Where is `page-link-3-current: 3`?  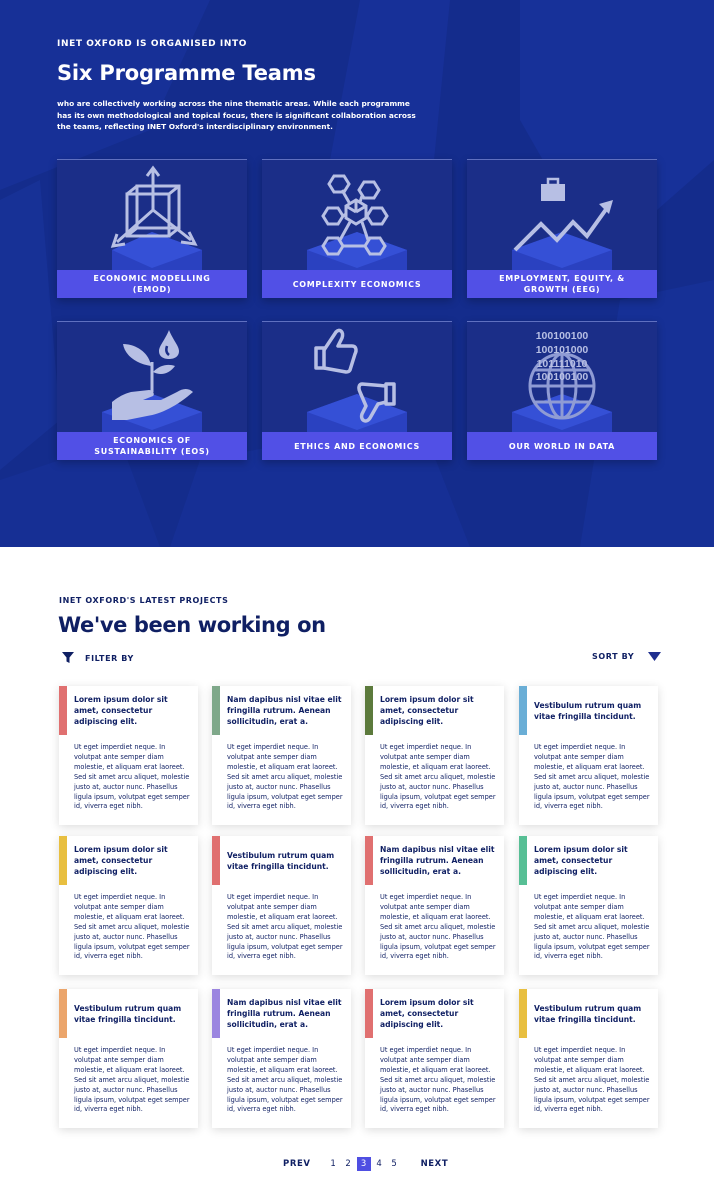
page-link-3-current: 3 is located at coordinates (363, 1164).